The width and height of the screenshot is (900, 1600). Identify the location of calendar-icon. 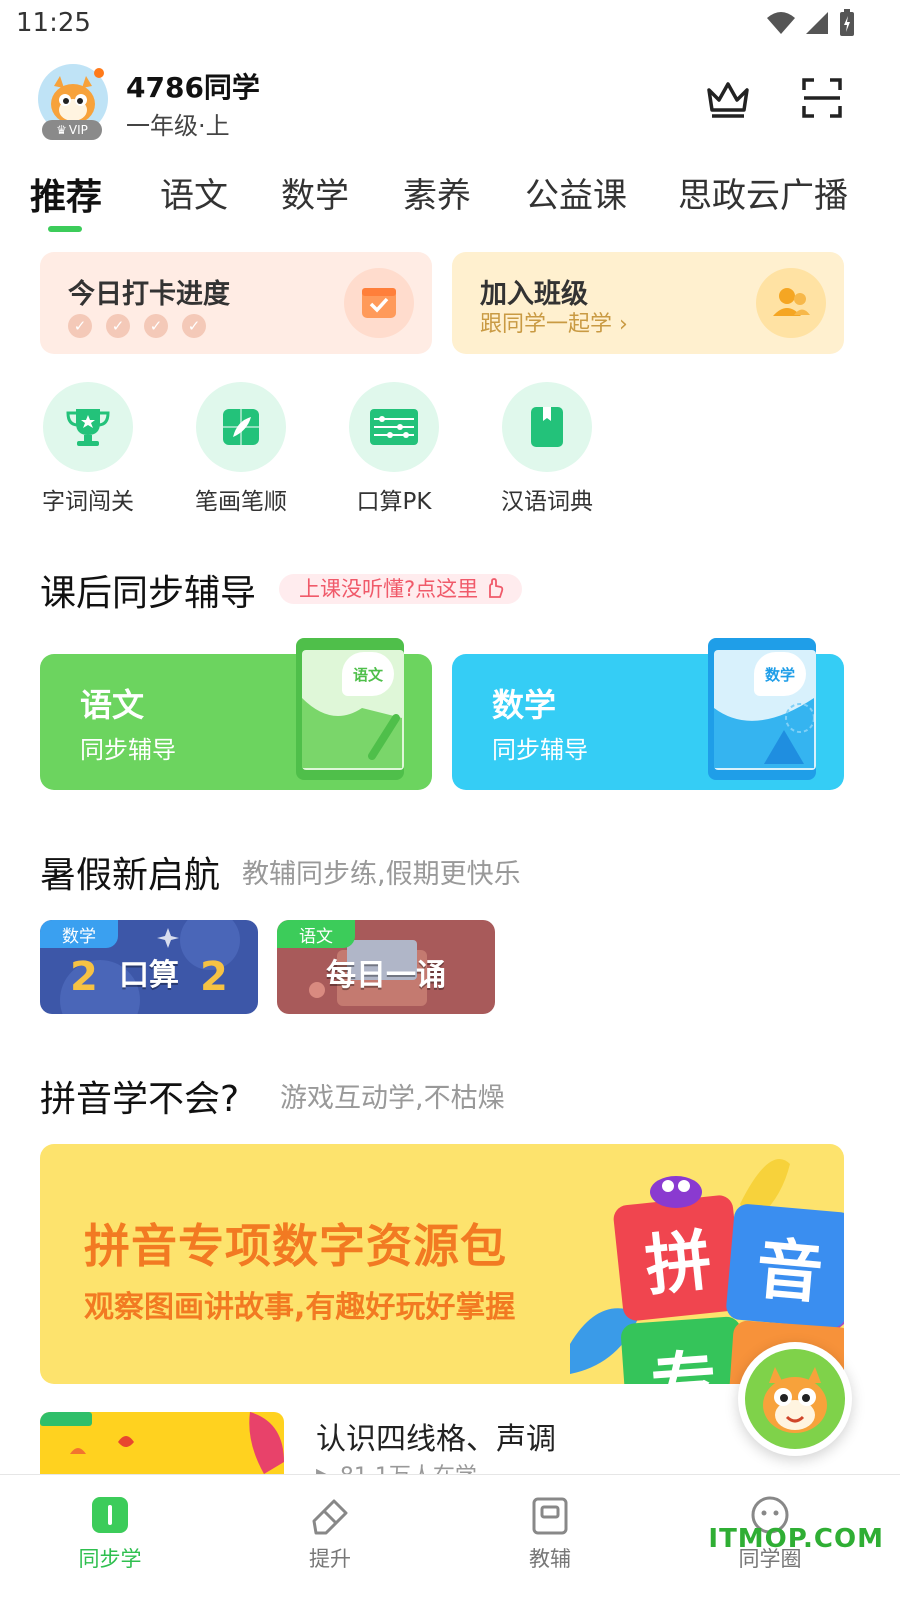
(379, 303).